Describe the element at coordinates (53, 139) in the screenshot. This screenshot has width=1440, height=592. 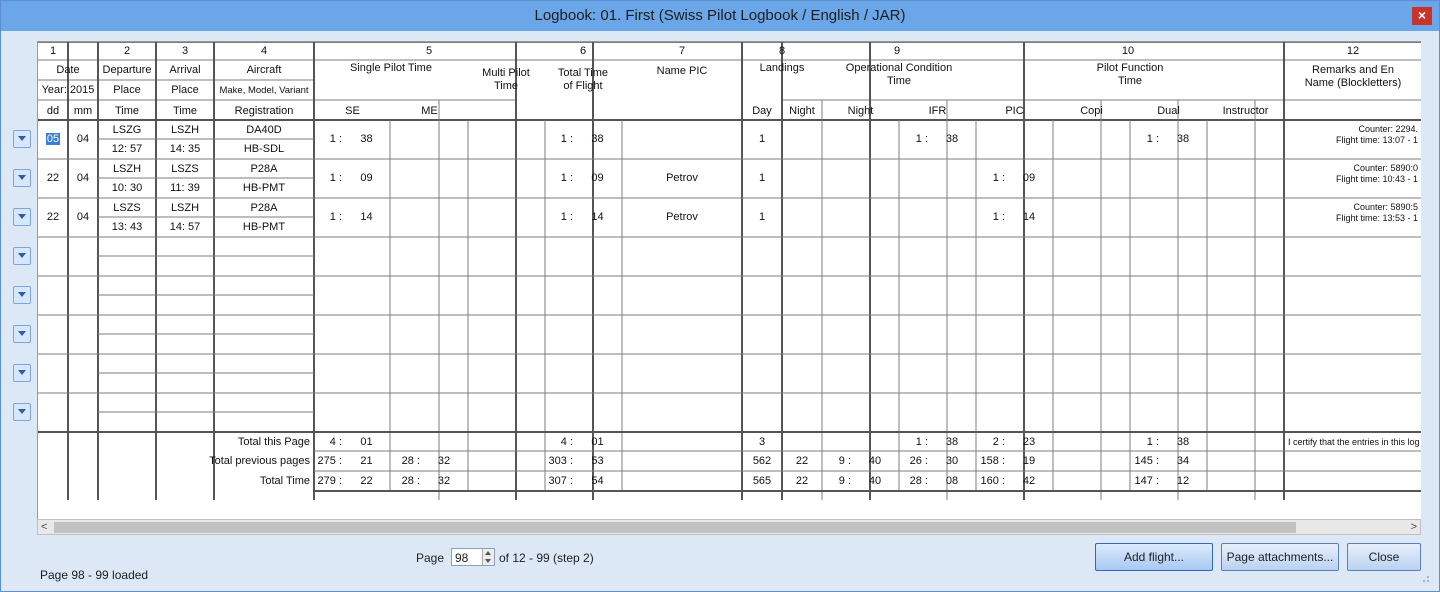
I see `flight-day: 05` at that location.